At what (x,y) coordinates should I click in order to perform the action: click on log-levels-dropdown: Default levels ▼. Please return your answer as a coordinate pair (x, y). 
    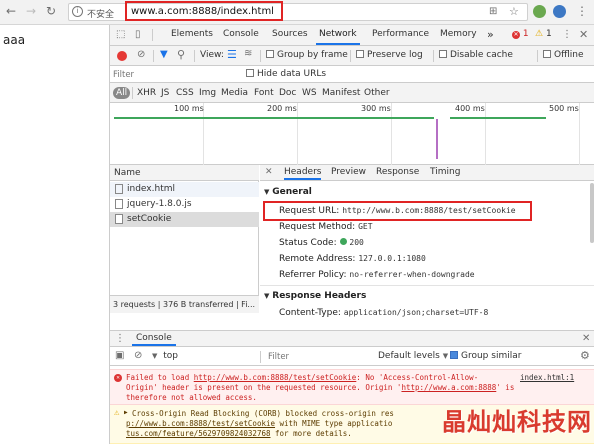
    Looking at the image, I should click on (413, 356).